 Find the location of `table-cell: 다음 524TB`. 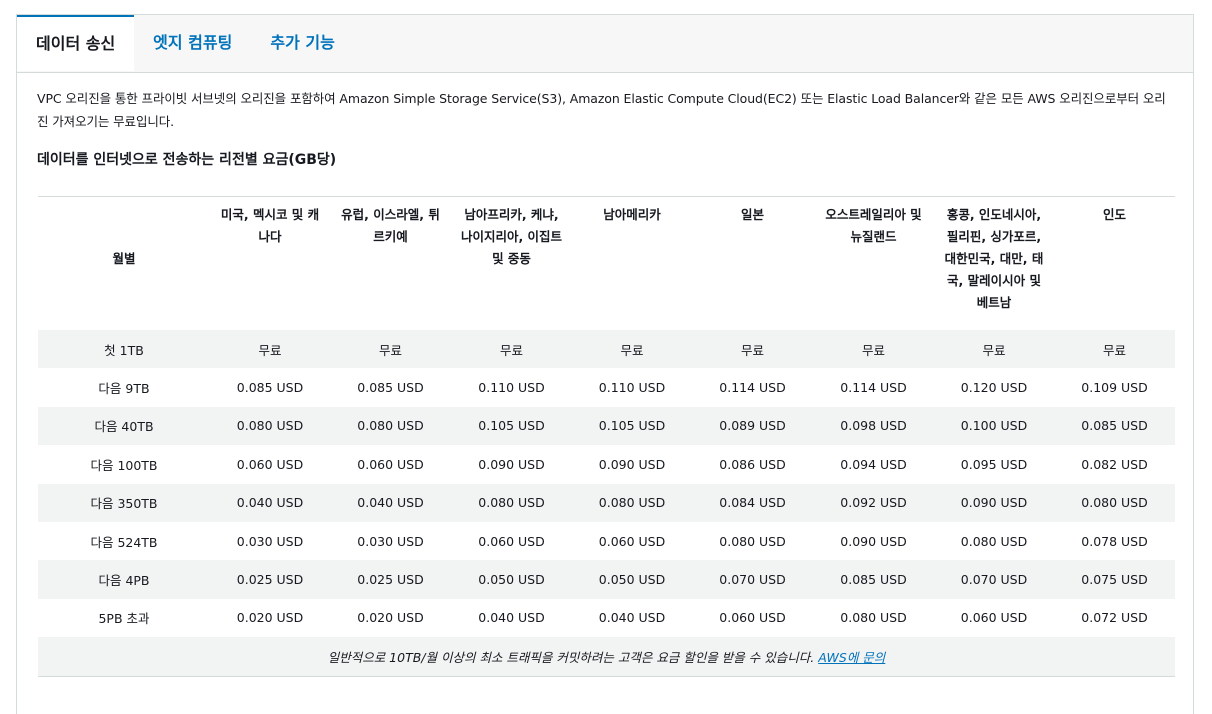

table-cell: 다음 524TB is located at coordinates (124, 542).